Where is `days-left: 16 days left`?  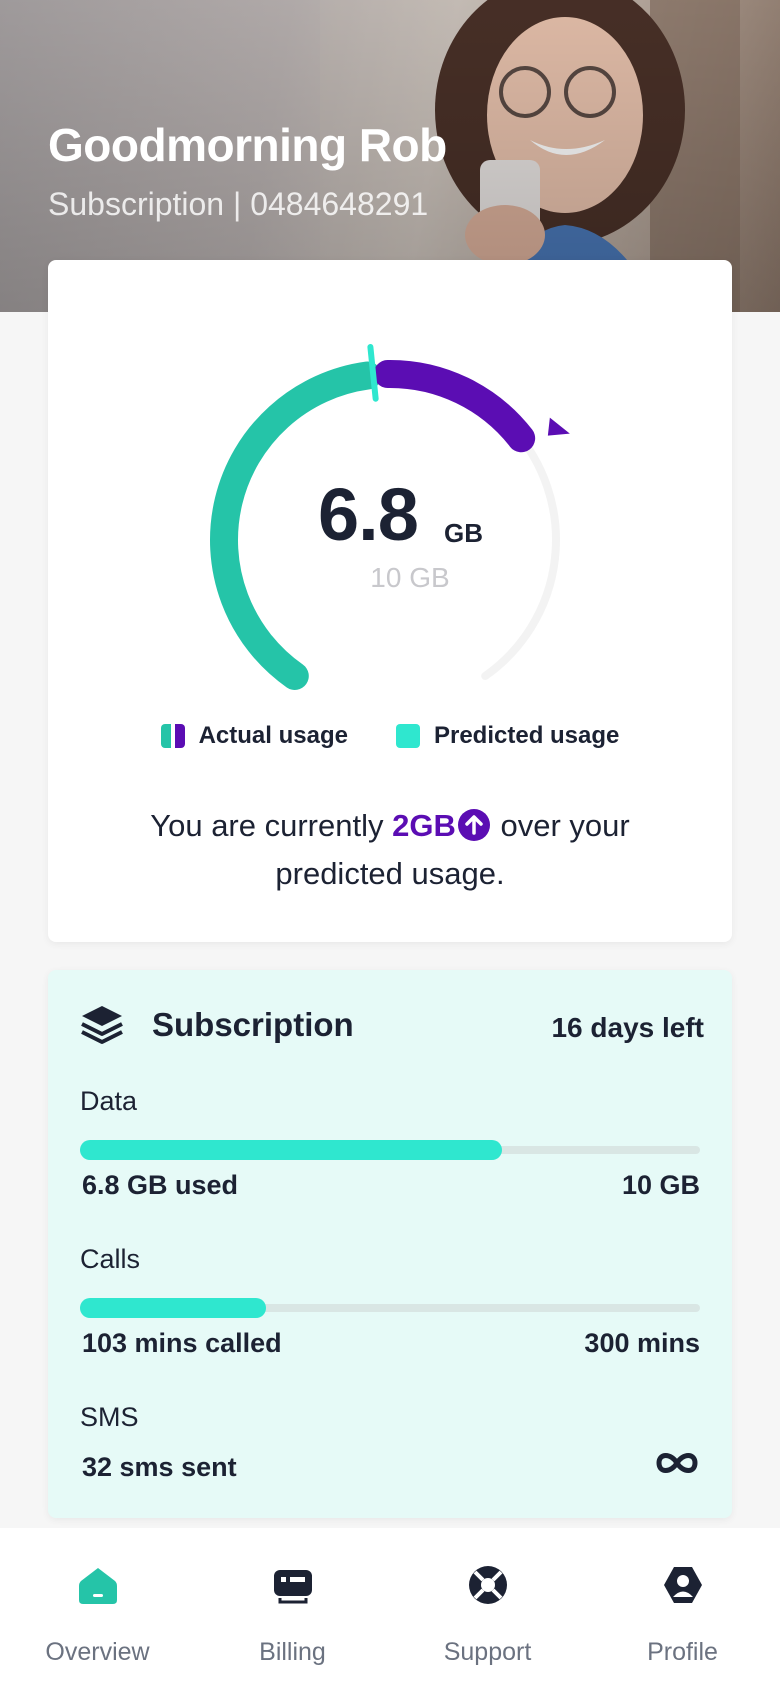 days-left: 16 days left is located at coordinates (627, 1027).